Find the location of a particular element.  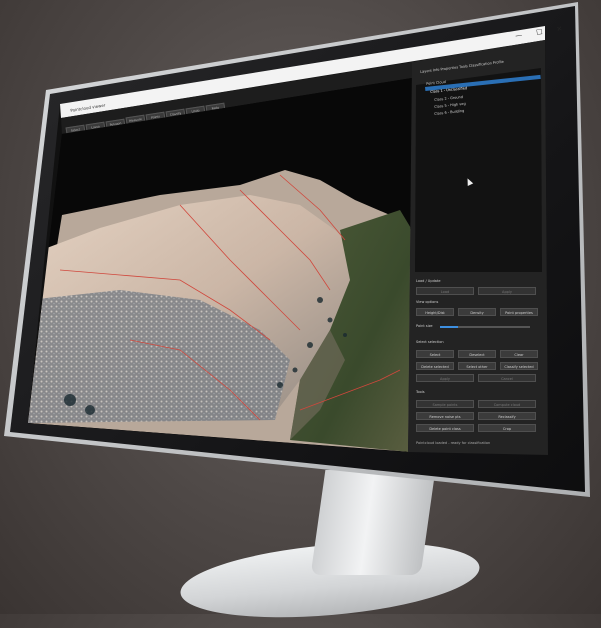

density-button: Density is located at coordinates (477, 312).